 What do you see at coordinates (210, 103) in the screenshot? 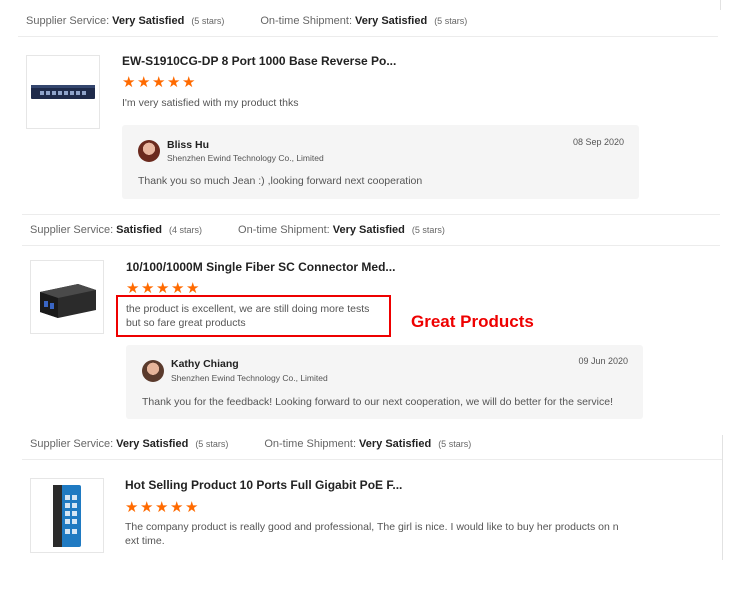
I see `review-text: I'm very satisfied with my product thks` at bounding box center [210, 103].